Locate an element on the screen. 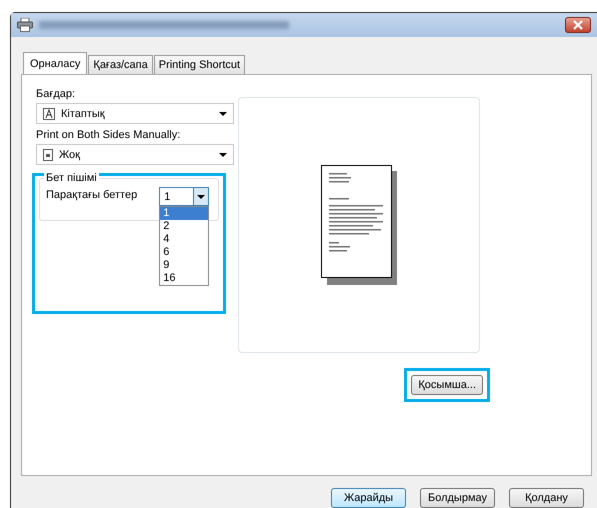 This screenshot has width=597, height=508. close-button is located at coordinates (578, 25).